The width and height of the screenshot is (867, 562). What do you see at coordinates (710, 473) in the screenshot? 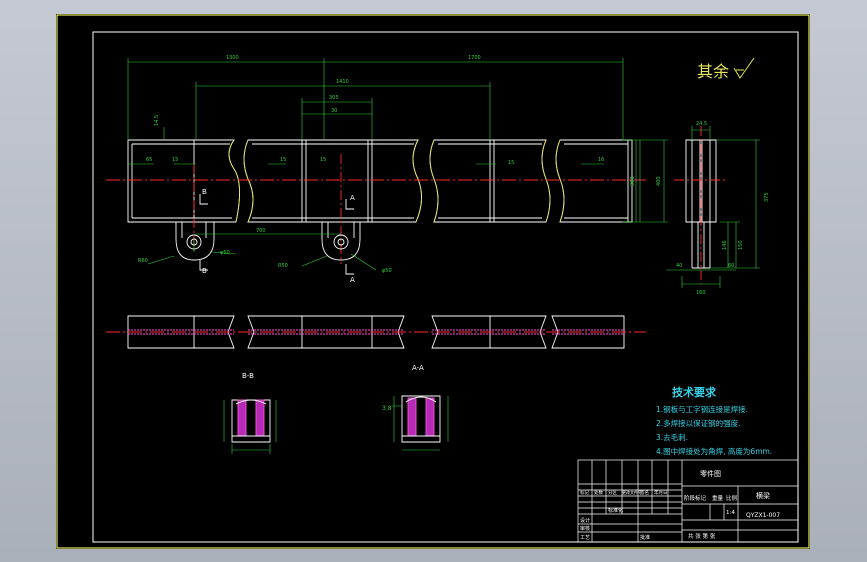
I see `title-part-drawing: 零件图` at bounding box center [710, 473].